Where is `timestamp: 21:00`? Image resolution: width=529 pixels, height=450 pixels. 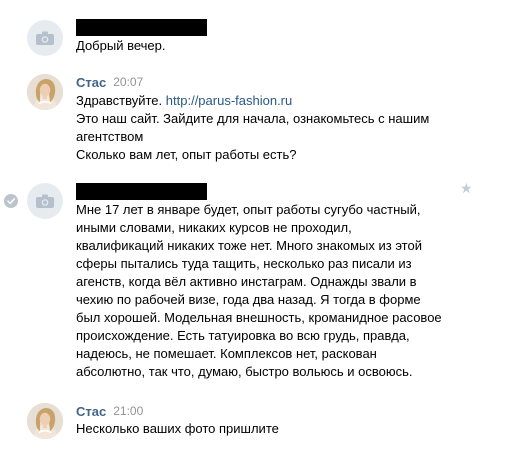
timestamp: 21:00 is located at coordinates (128, 411).